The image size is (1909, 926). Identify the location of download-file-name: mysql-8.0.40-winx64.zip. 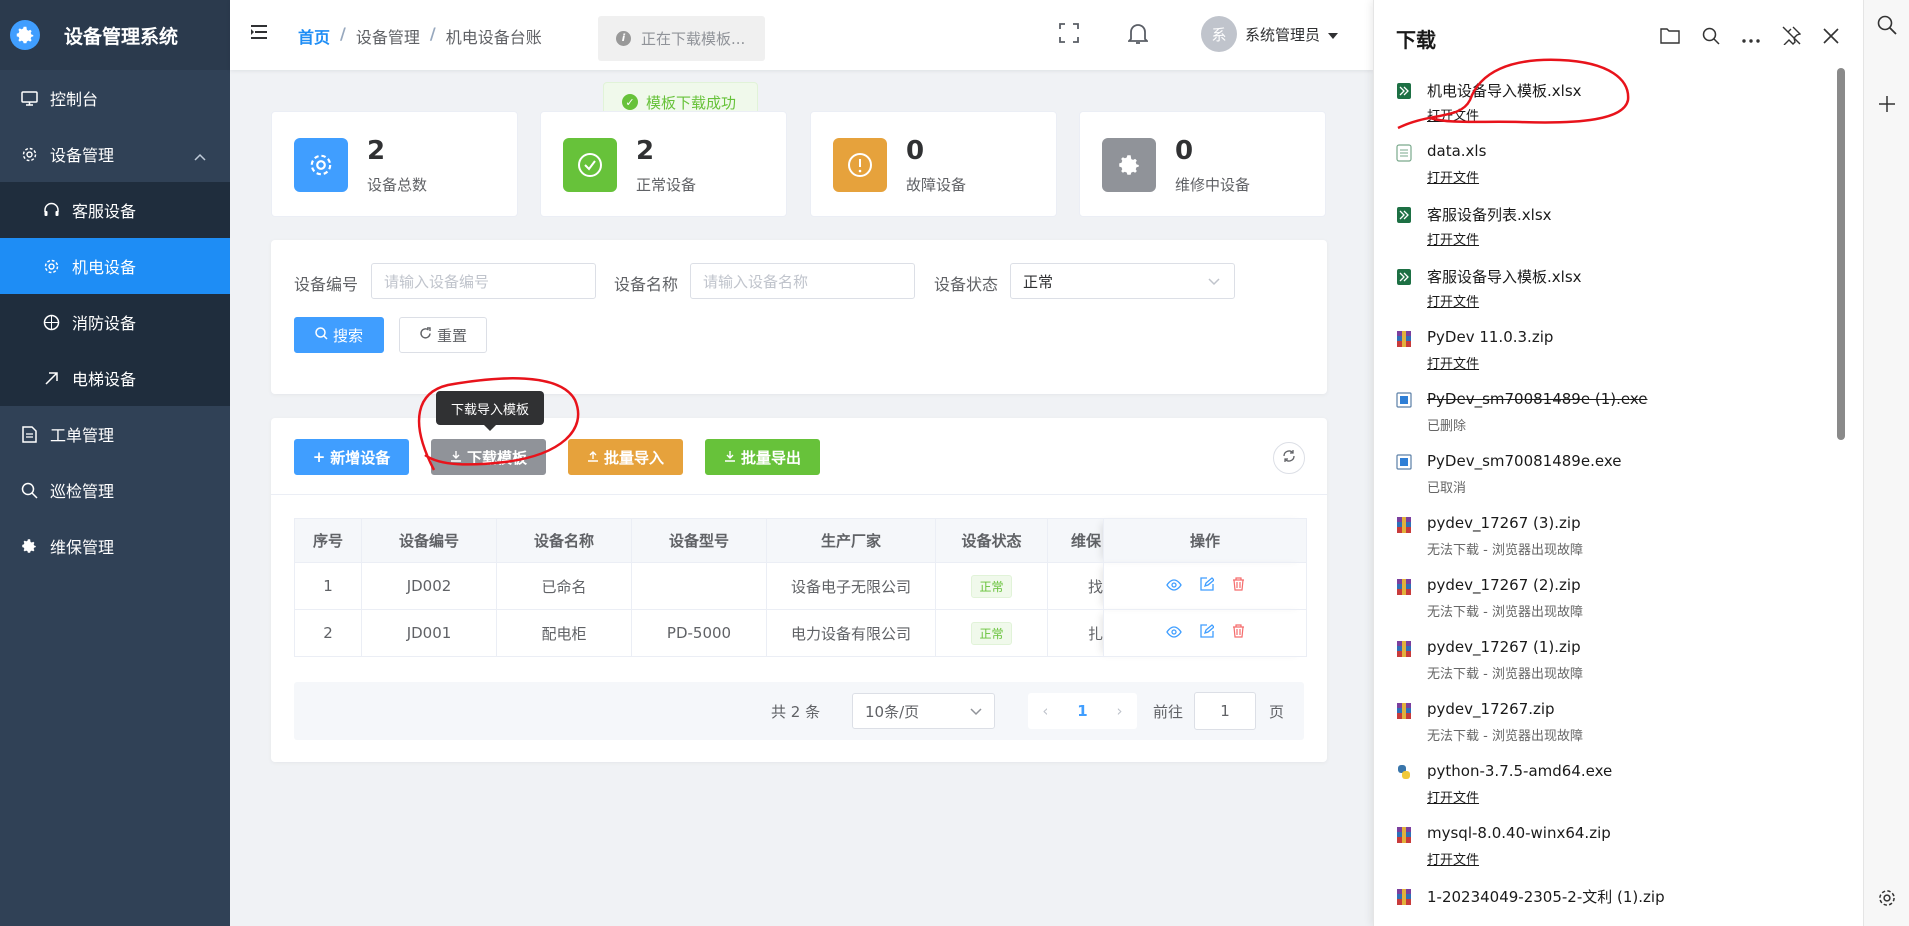
(1519, 833).